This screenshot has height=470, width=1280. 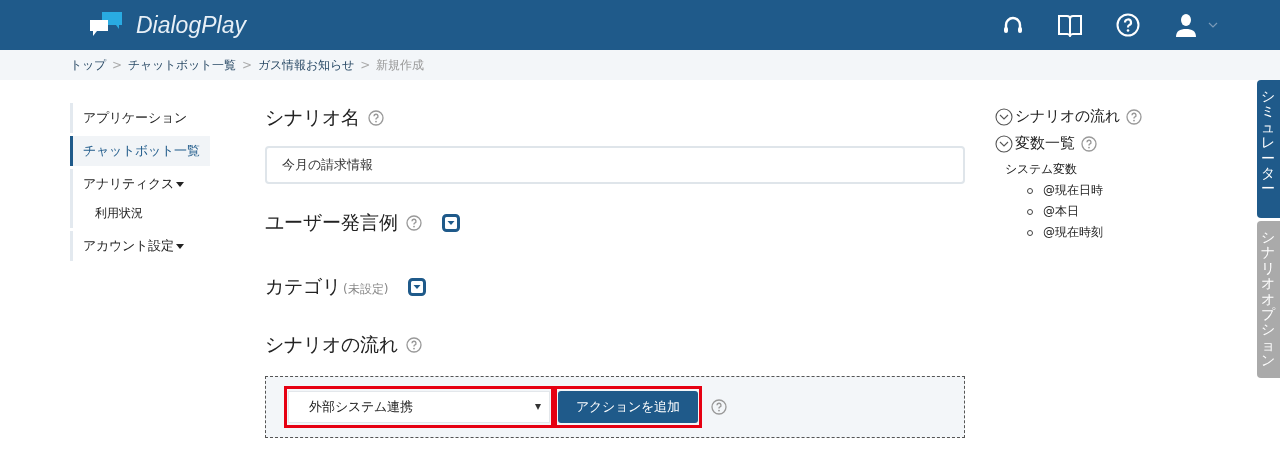 I want to click on app-logo: DialogPlay, so click(x=191, y=25).